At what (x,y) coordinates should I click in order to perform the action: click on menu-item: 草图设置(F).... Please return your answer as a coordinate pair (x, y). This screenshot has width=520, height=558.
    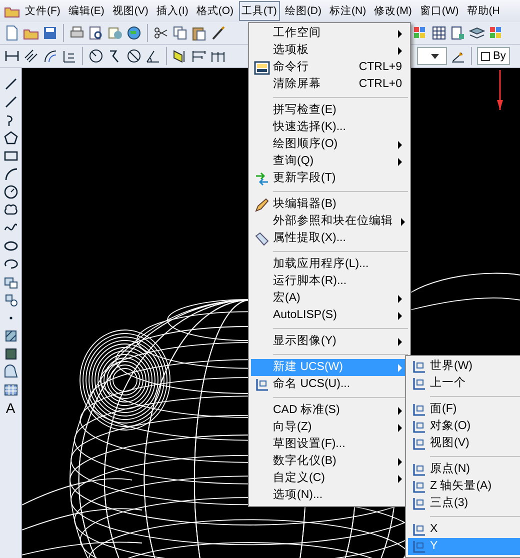
    Looking at the image, I should click on (329, 444).